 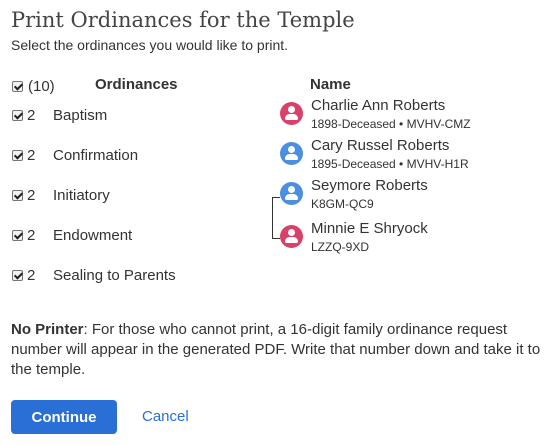 What do you see at coordinates (136, 84) in the screenshot?
I see `ordinances-header: Ordinances` at bounding box center [136, 84].